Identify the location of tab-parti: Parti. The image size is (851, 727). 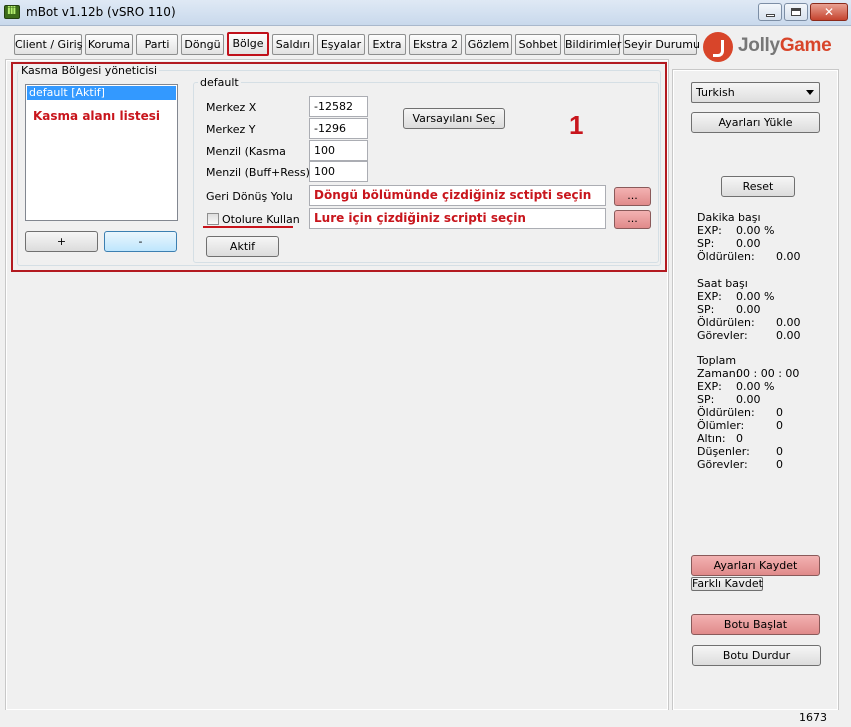
(157, 44).